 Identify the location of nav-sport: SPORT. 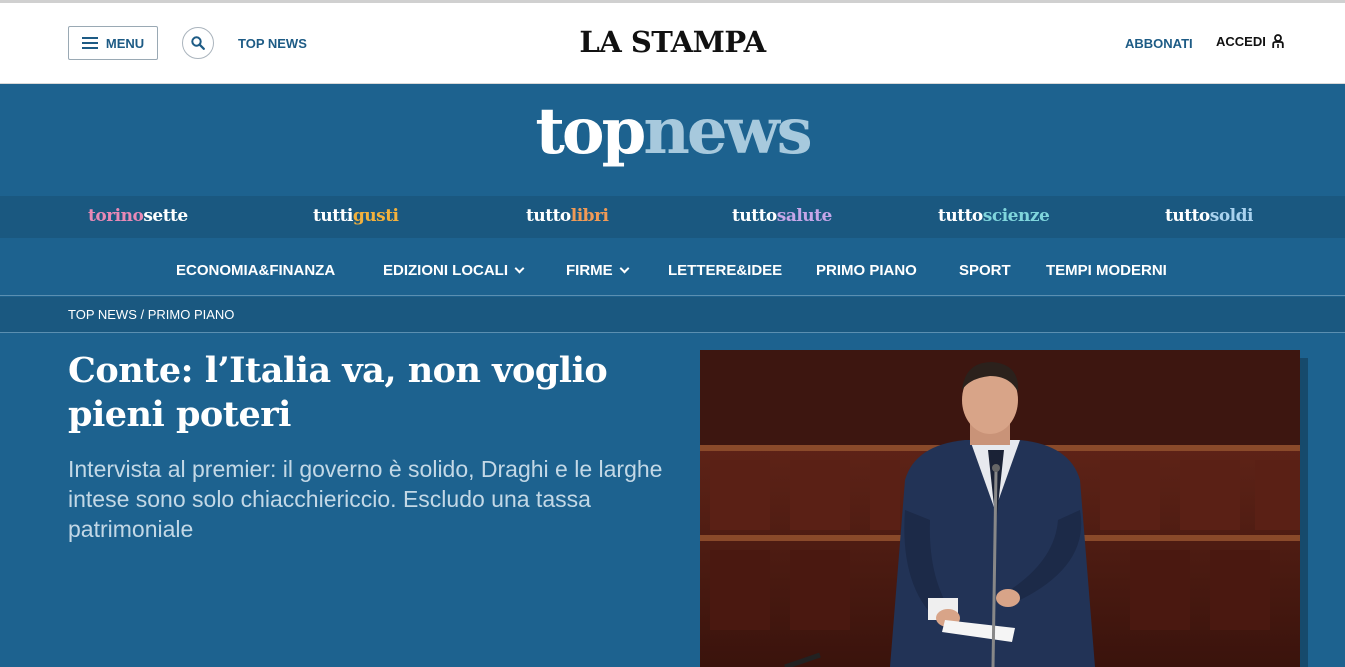
(985, 270).